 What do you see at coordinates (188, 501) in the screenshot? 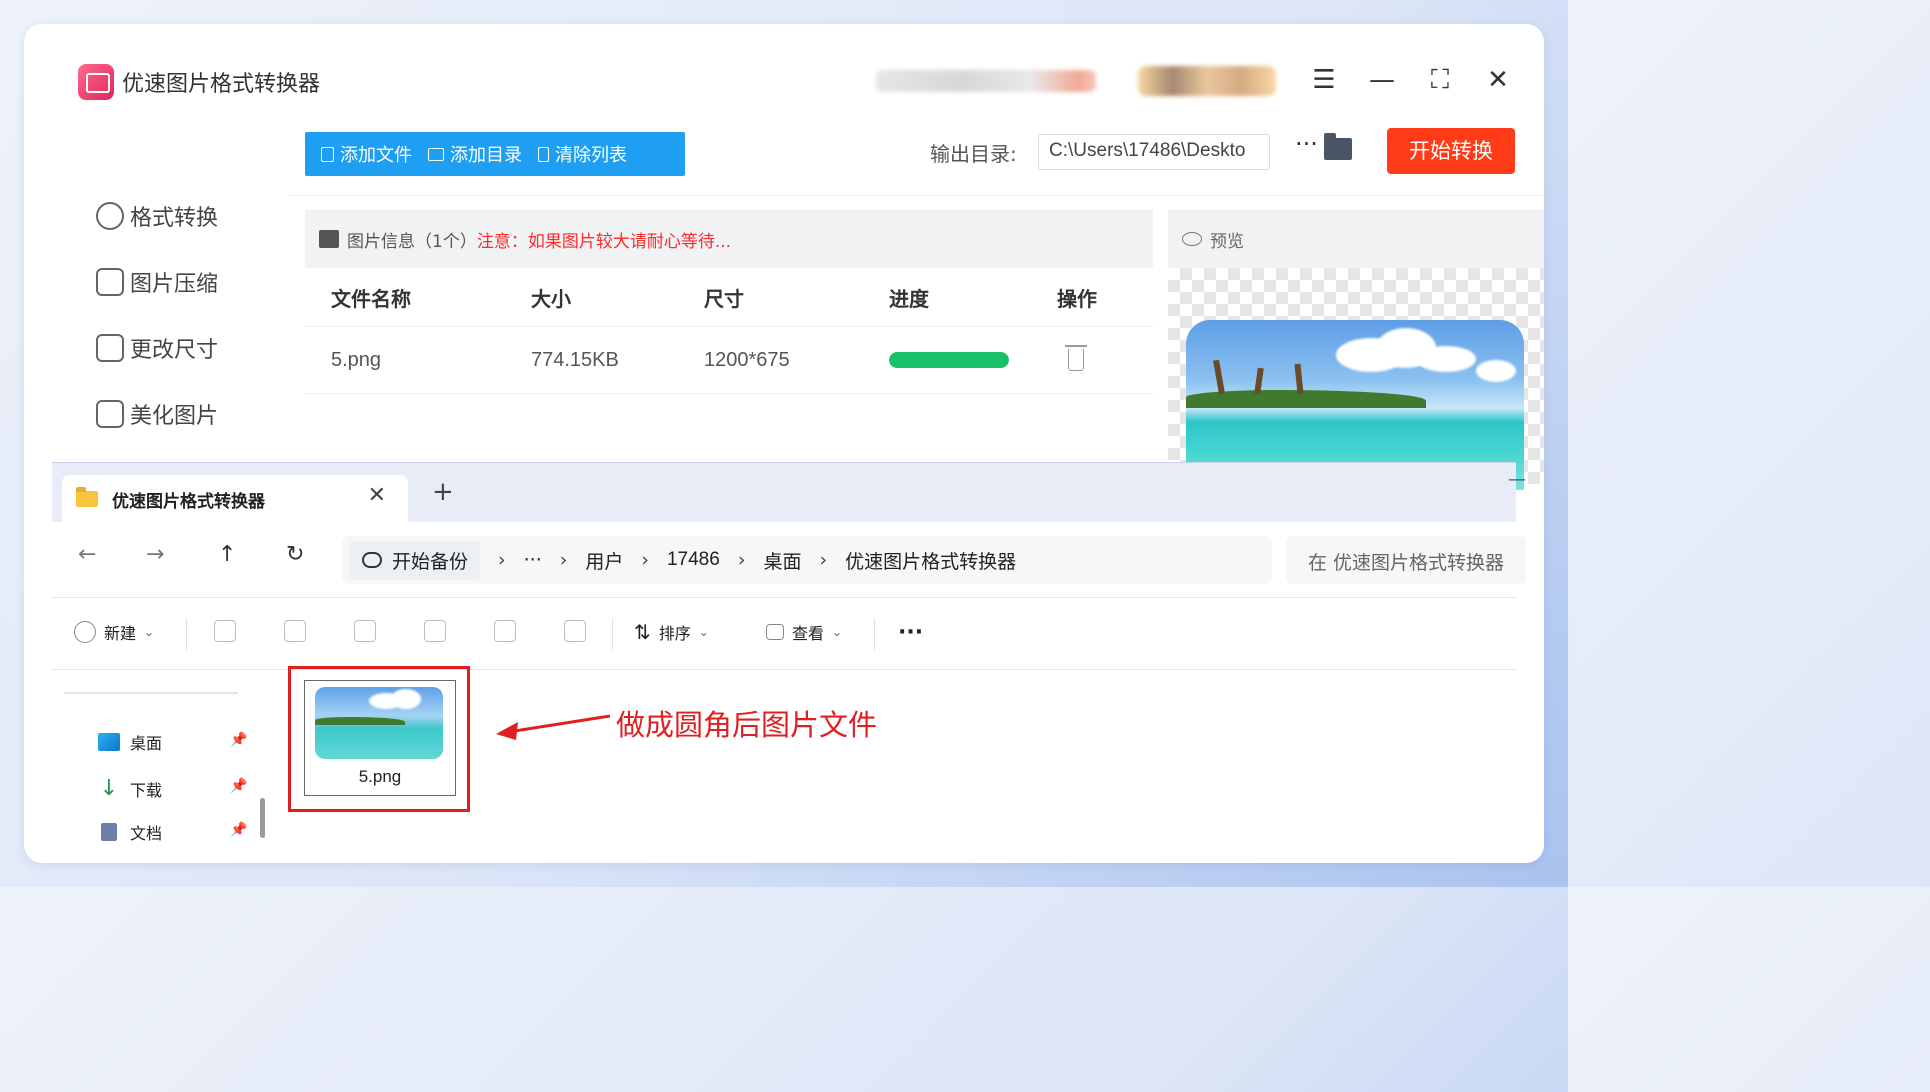
I see `tab-title: 优速图片格式转换器` at bounding box center [188, 501].